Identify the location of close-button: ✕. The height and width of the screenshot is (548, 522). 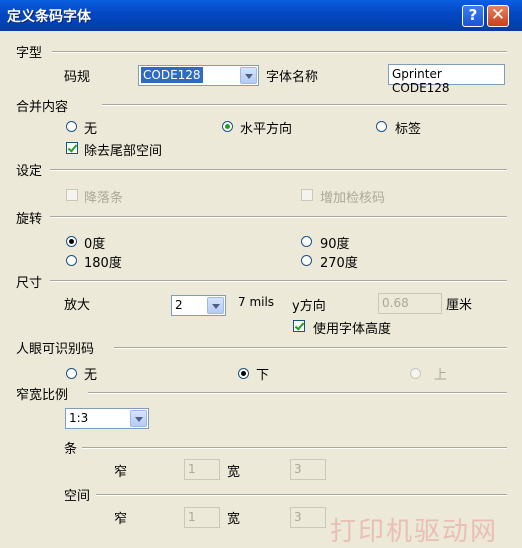
(498, 16).